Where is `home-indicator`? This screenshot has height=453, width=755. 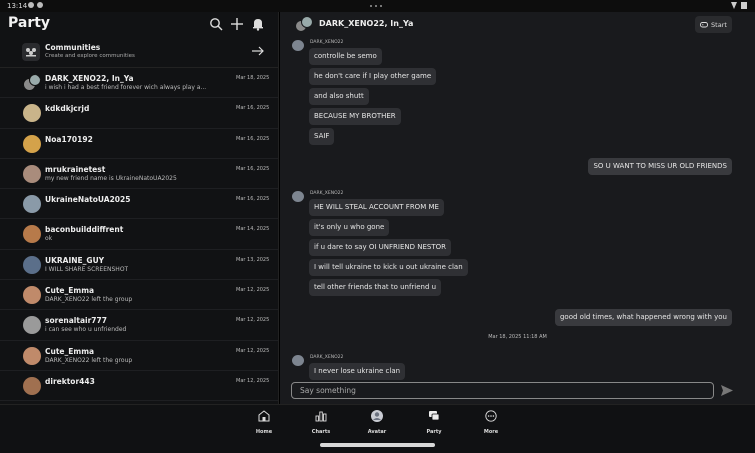 home-indicator is located at coordinates (377, 445).